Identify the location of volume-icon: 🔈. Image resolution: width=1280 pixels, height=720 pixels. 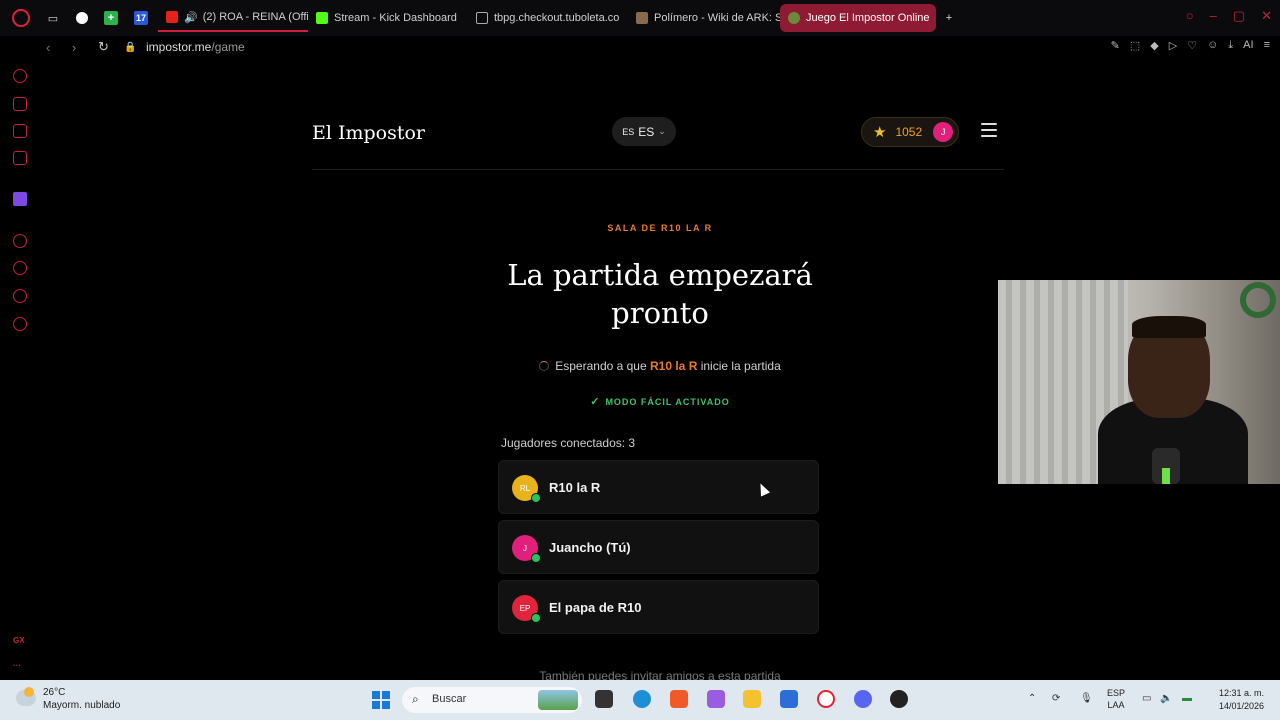
(1166, 698).